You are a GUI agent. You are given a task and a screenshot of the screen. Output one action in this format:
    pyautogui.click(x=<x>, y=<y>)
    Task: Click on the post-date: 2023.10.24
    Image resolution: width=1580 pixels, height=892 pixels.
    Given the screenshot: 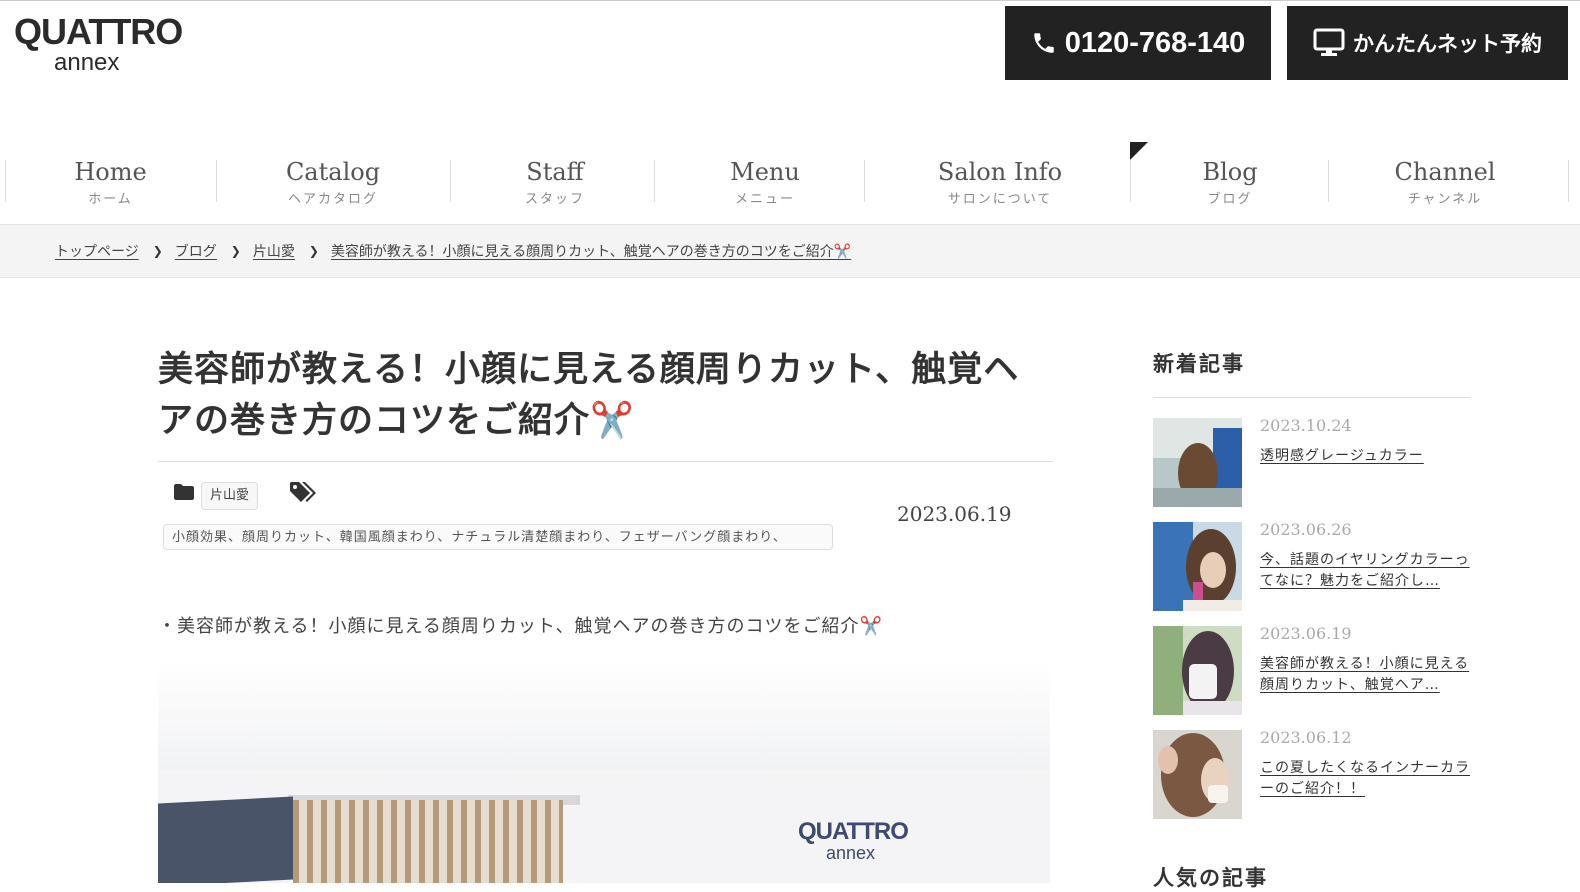 What is the action you would take?
    pyautogui.click(x=1306, y=425)
    